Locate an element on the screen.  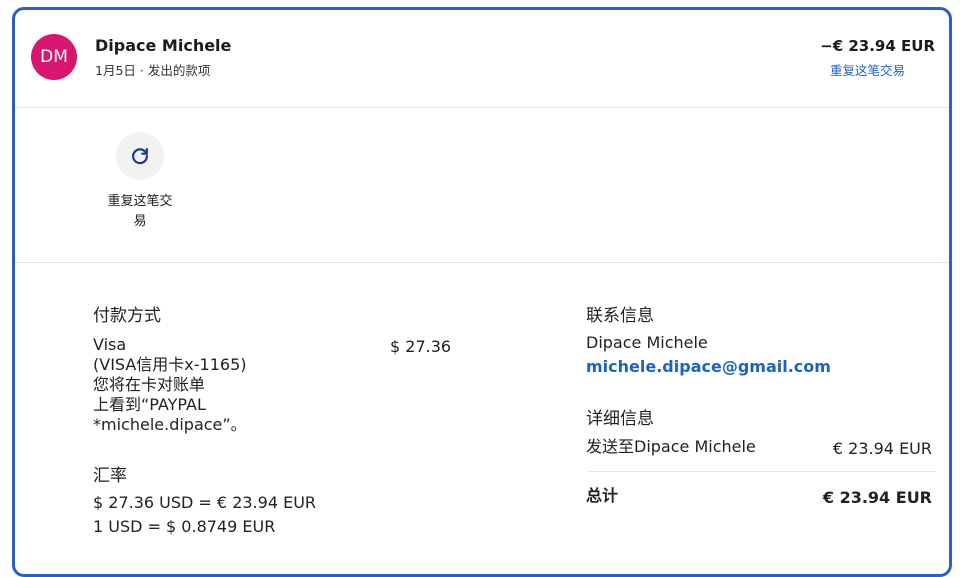
contact-email-link: michele.dipace@gmail.com is located at coordinates (708, 366).